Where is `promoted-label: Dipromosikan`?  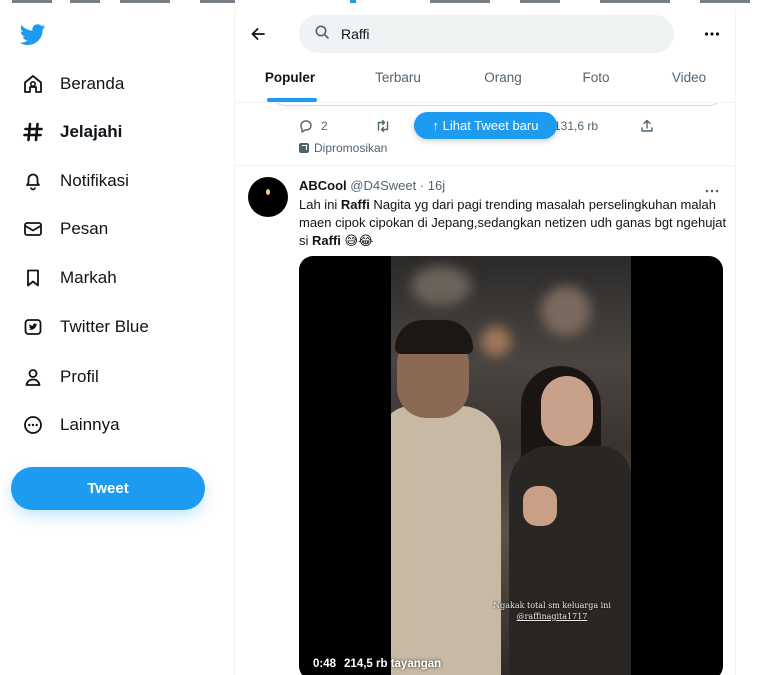 promoted-label: Dipromosikan is located at coordinates (343, 148).